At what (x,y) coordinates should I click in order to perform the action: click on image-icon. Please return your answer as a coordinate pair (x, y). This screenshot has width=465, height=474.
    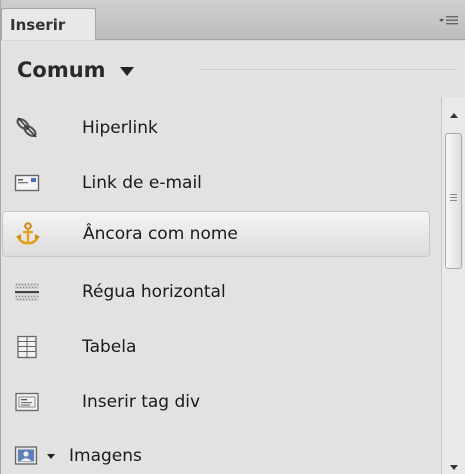
    Looking at the image, I should click on (26, 455).